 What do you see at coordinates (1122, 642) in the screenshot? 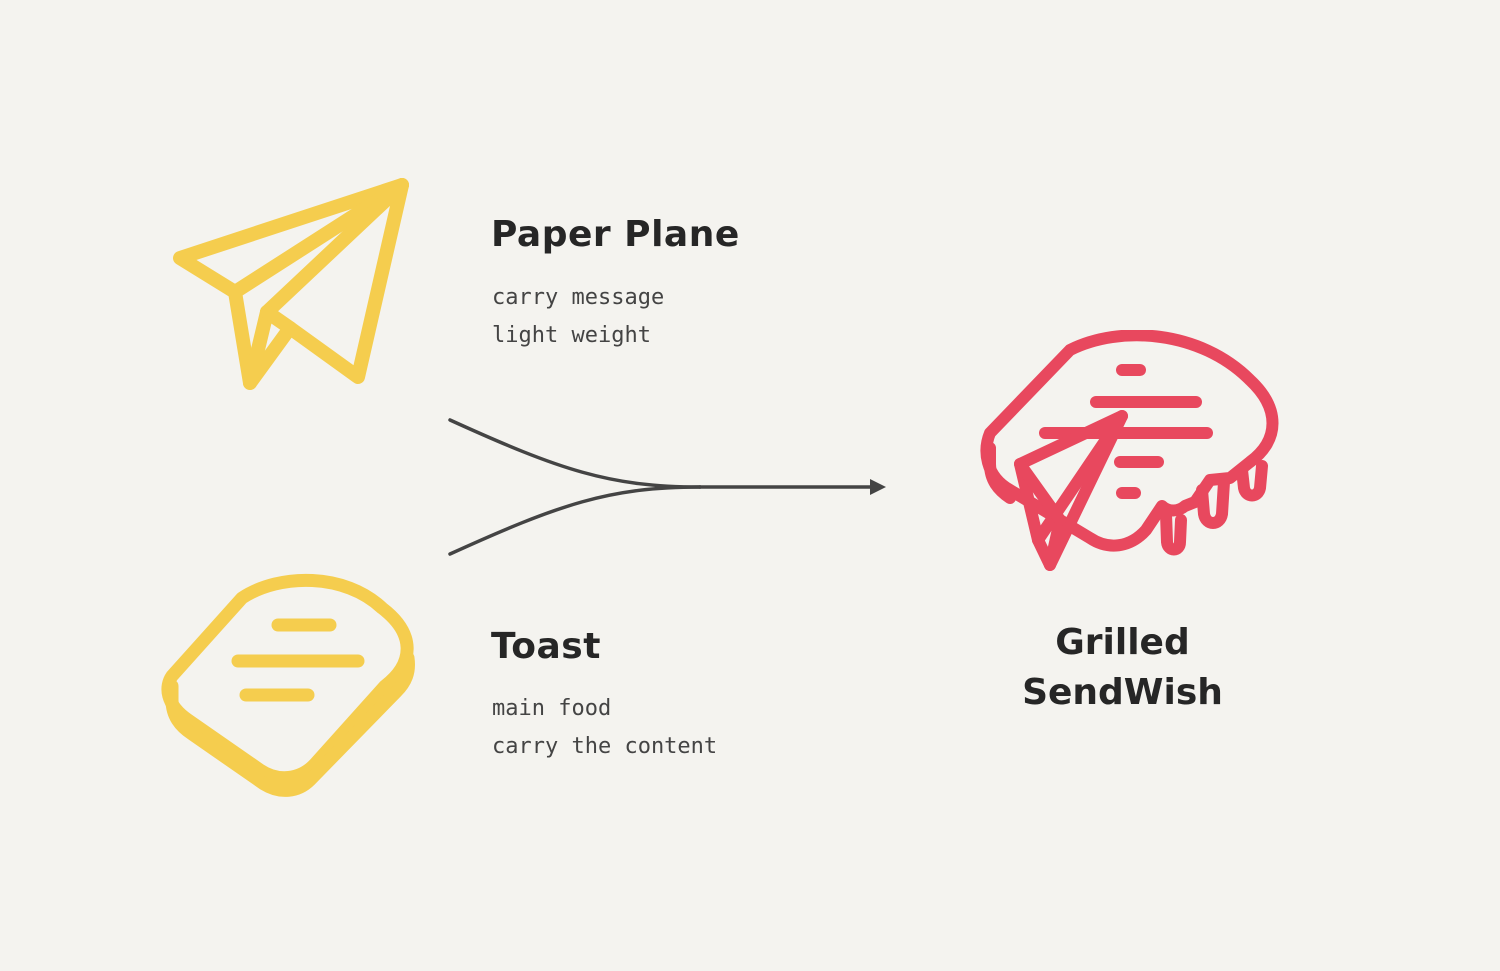
I see `result-title-line: Grilled` at bounding box center [1122, 642].